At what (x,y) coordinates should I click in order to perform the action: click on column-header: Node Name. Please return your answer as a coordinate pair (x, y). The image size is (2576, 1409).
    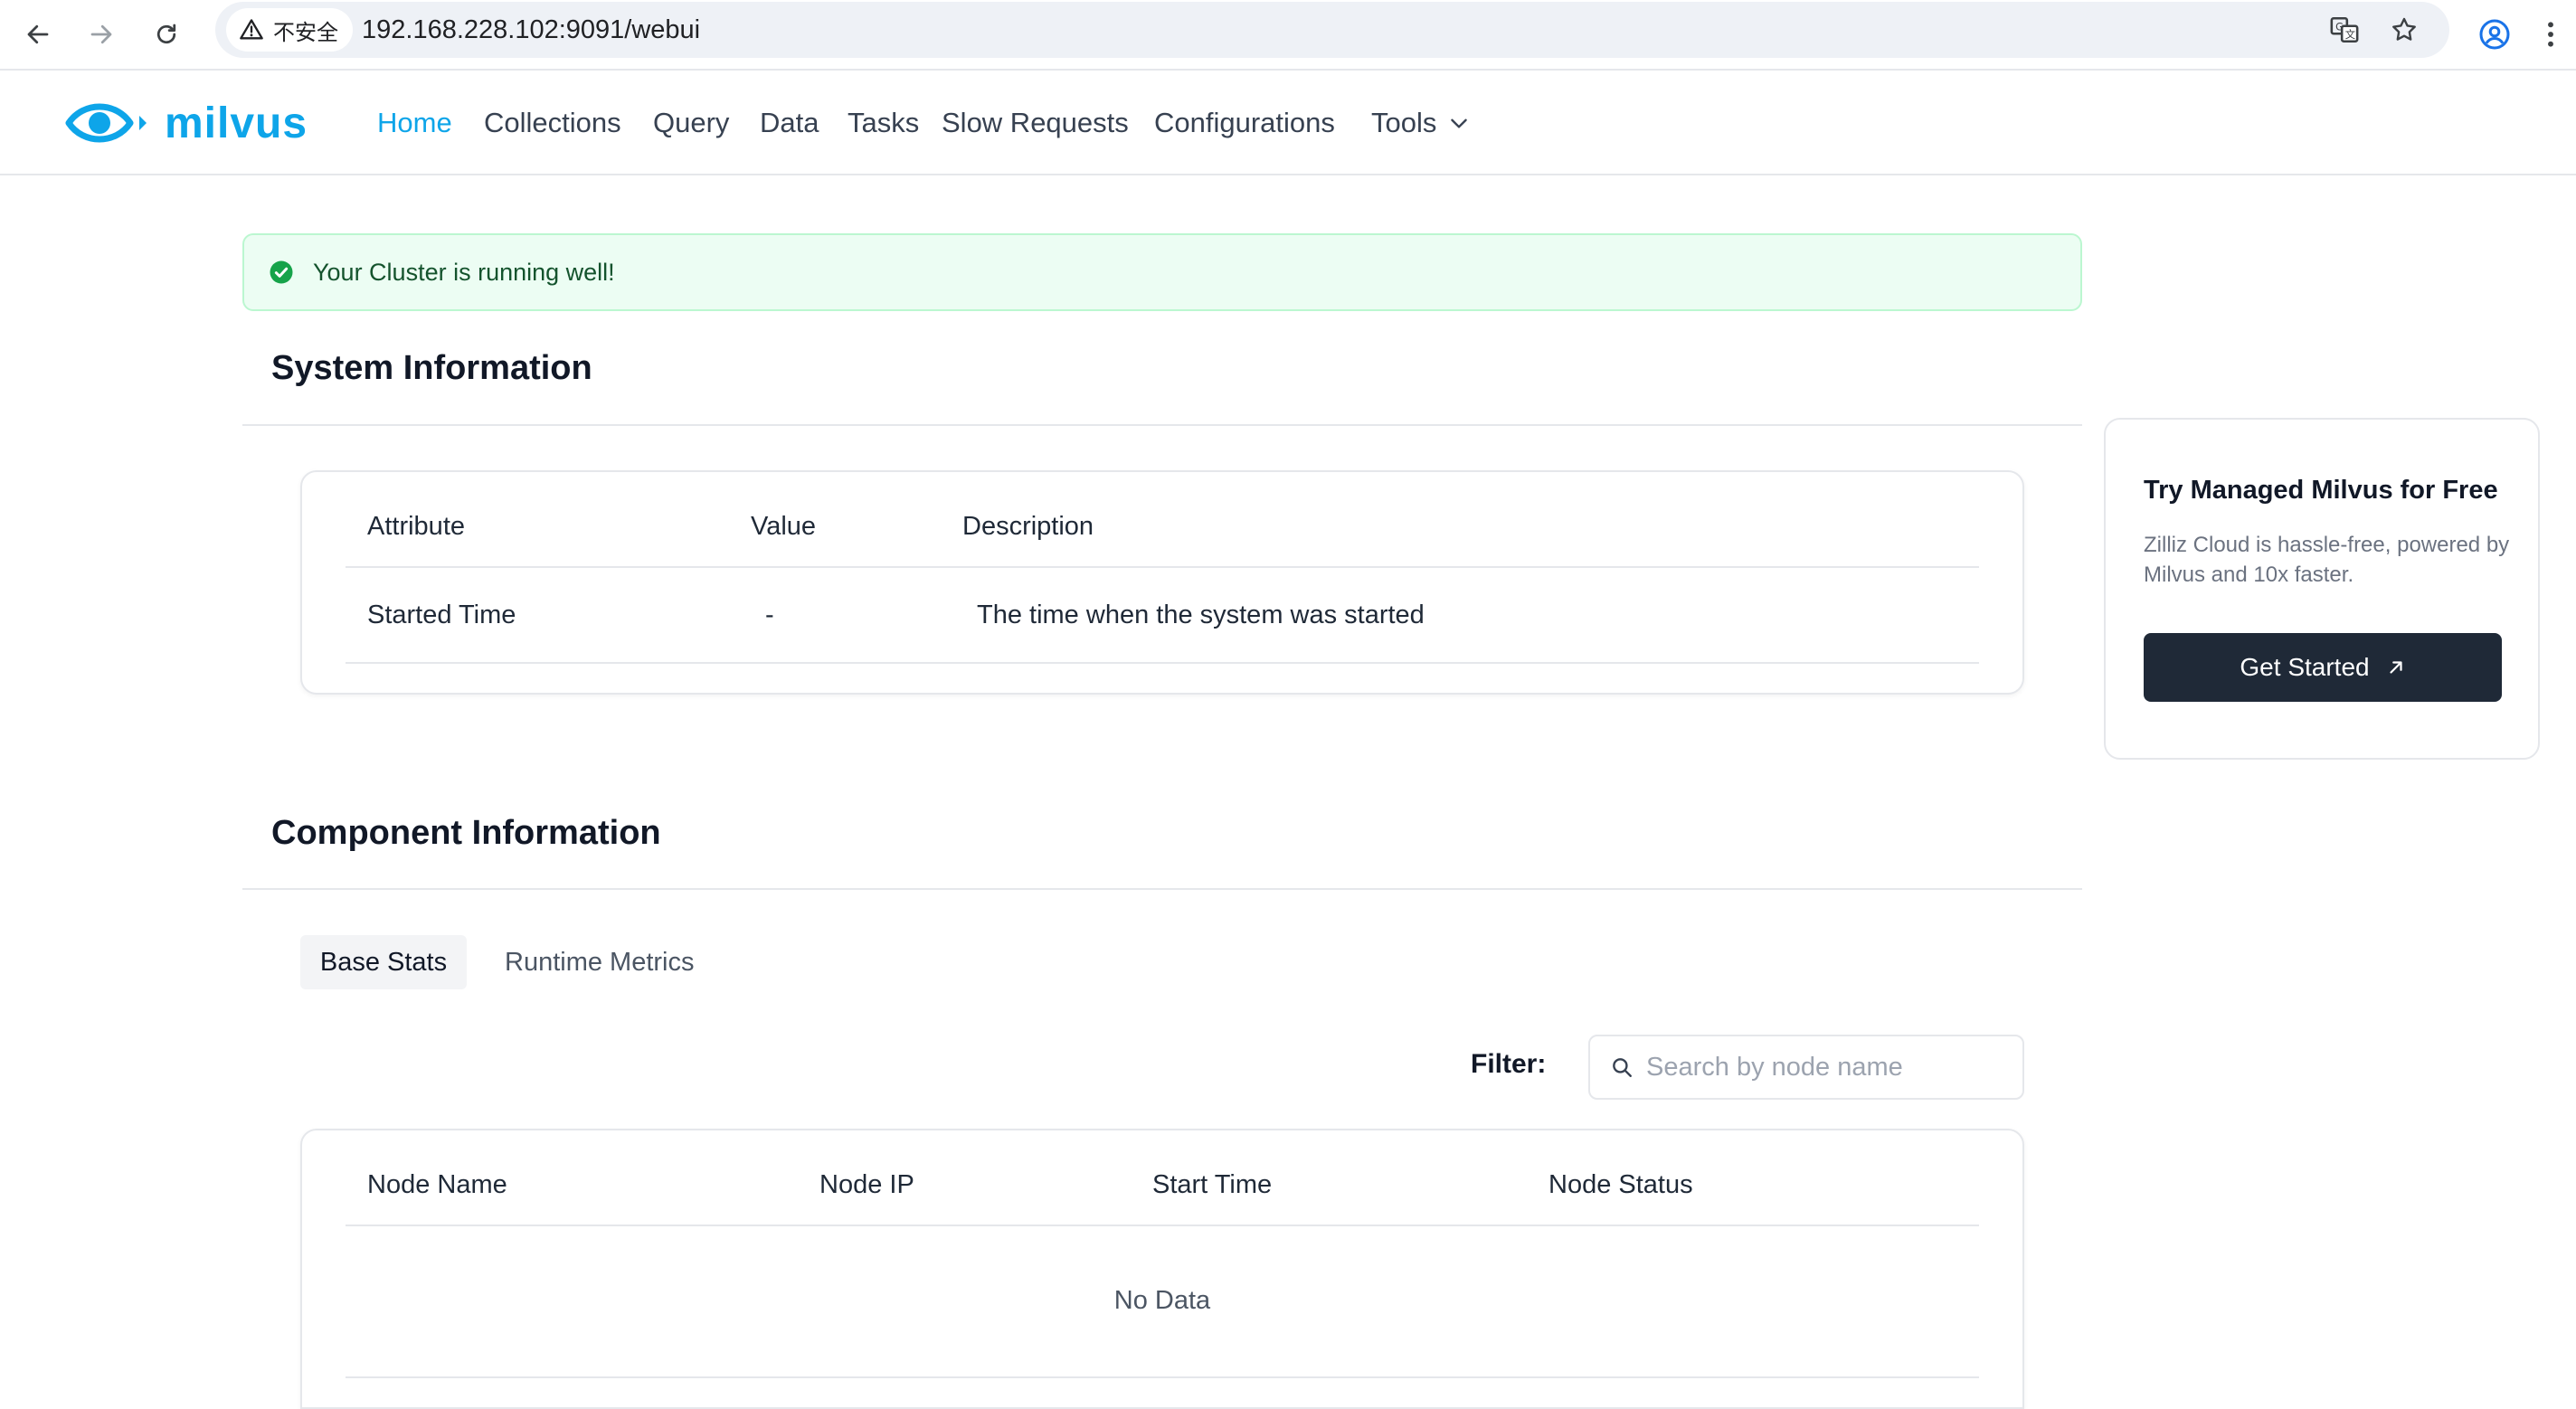
    Looking at the image, I should click on (437, 1184).